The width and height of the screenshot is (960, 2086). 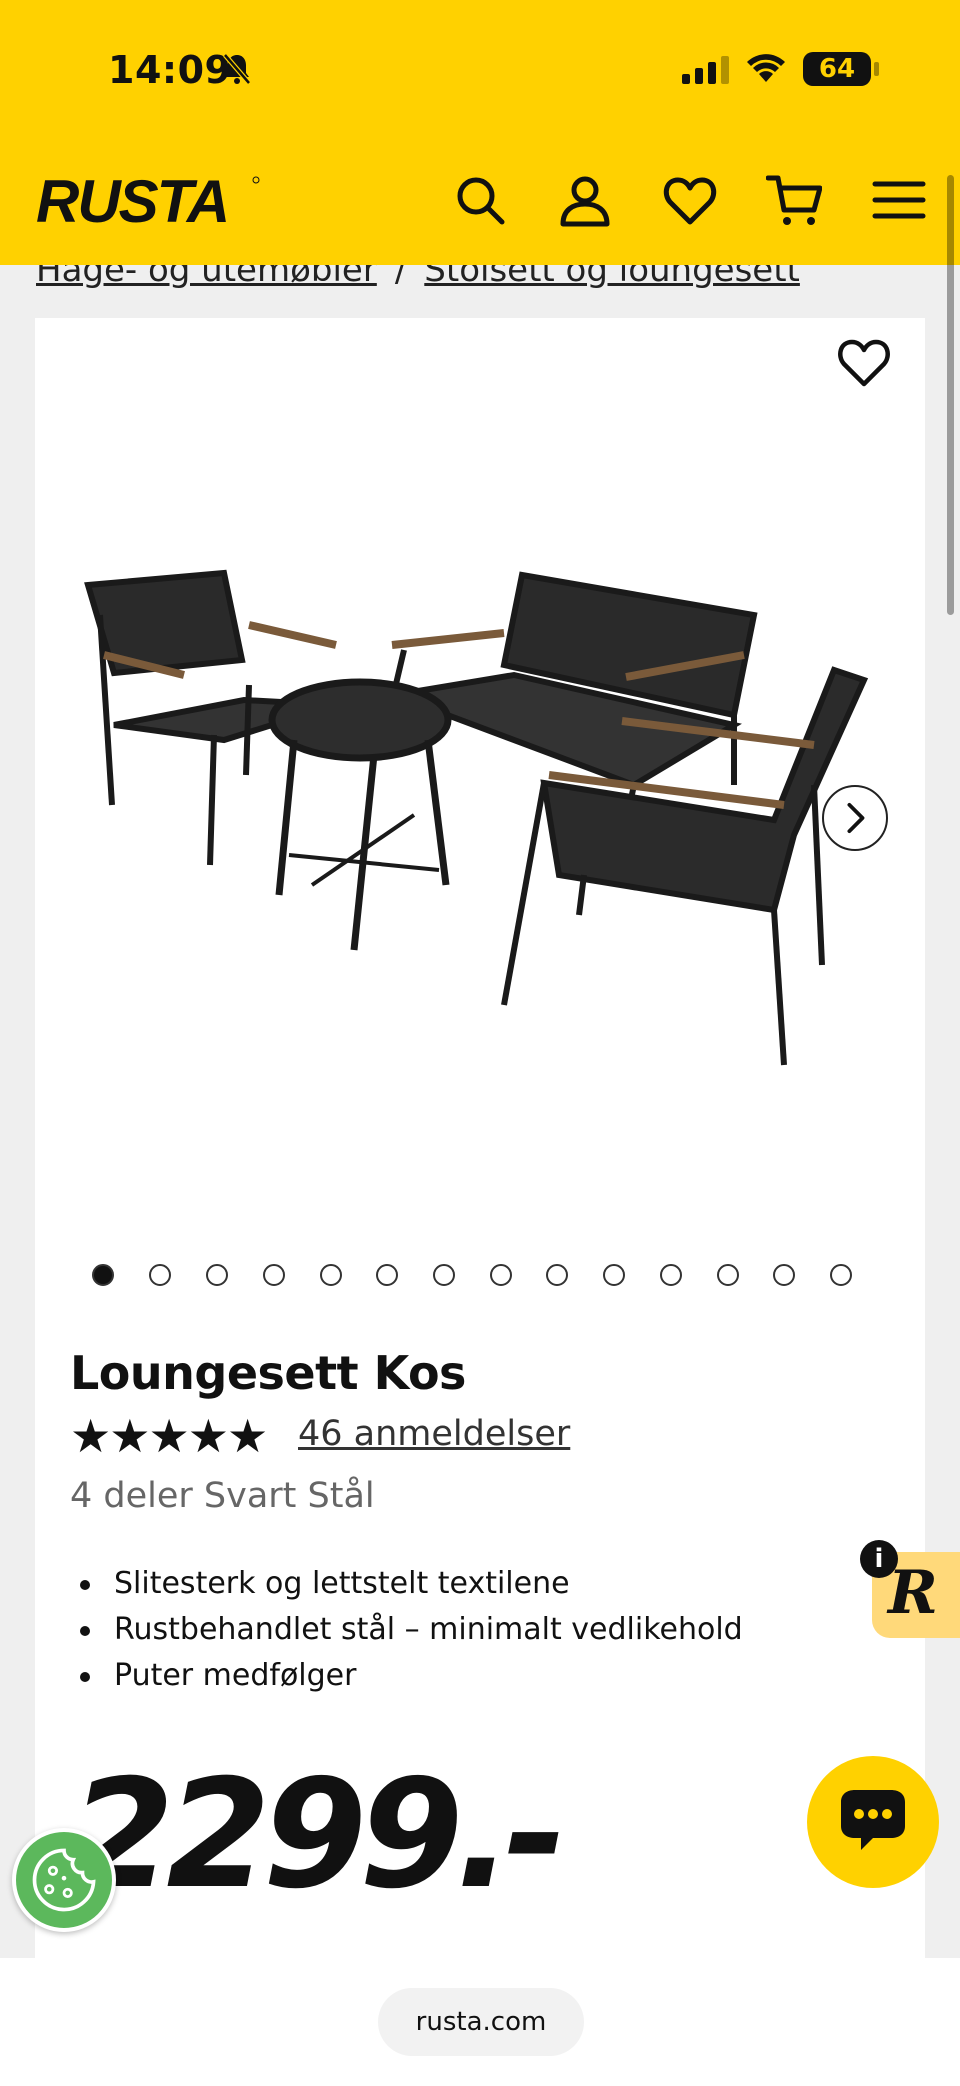 What do you see at coordinates (237, 69) in the screenshot?
I see `silent-bell-icon` at bounding box center [237, 69].